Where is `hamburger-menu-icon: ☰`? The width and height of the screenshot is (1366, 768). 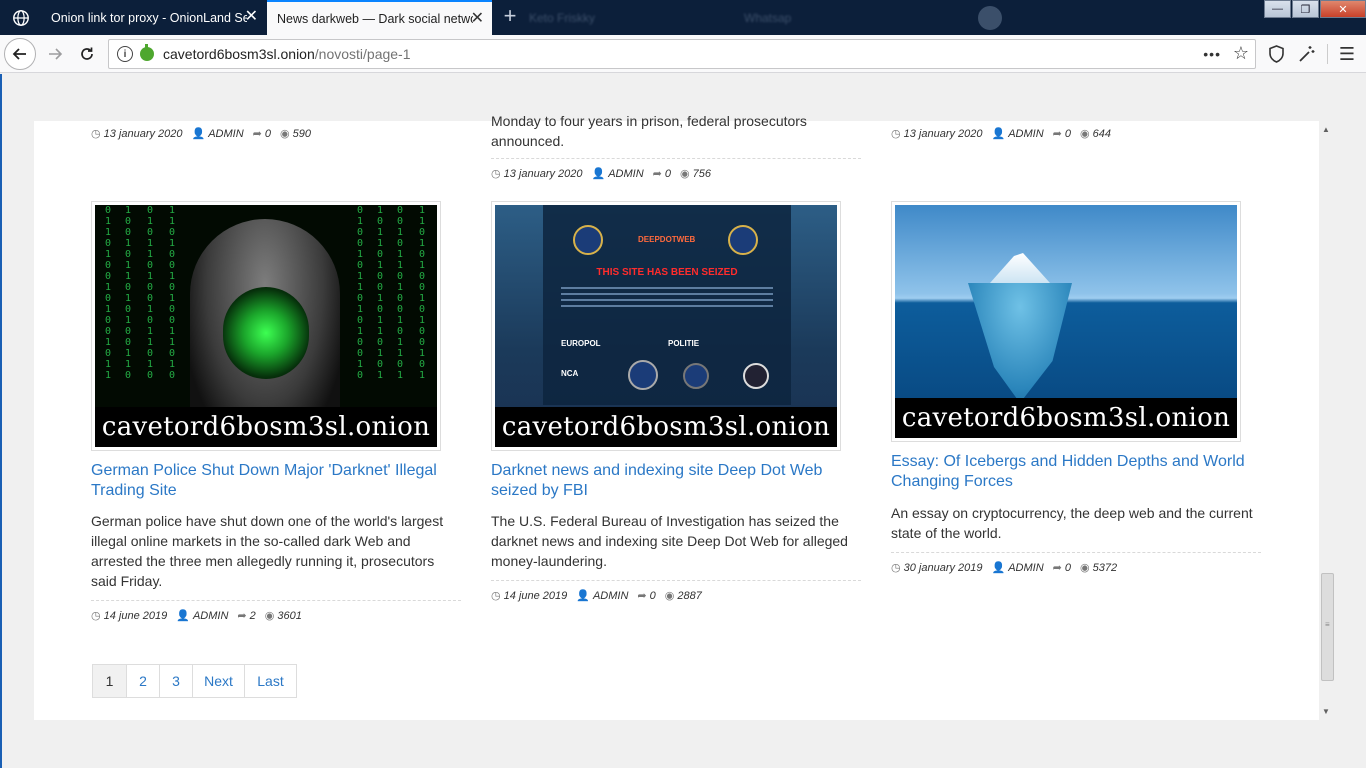 hamburger-menu-icon: ☰ is located at coordinates (1347, 54).